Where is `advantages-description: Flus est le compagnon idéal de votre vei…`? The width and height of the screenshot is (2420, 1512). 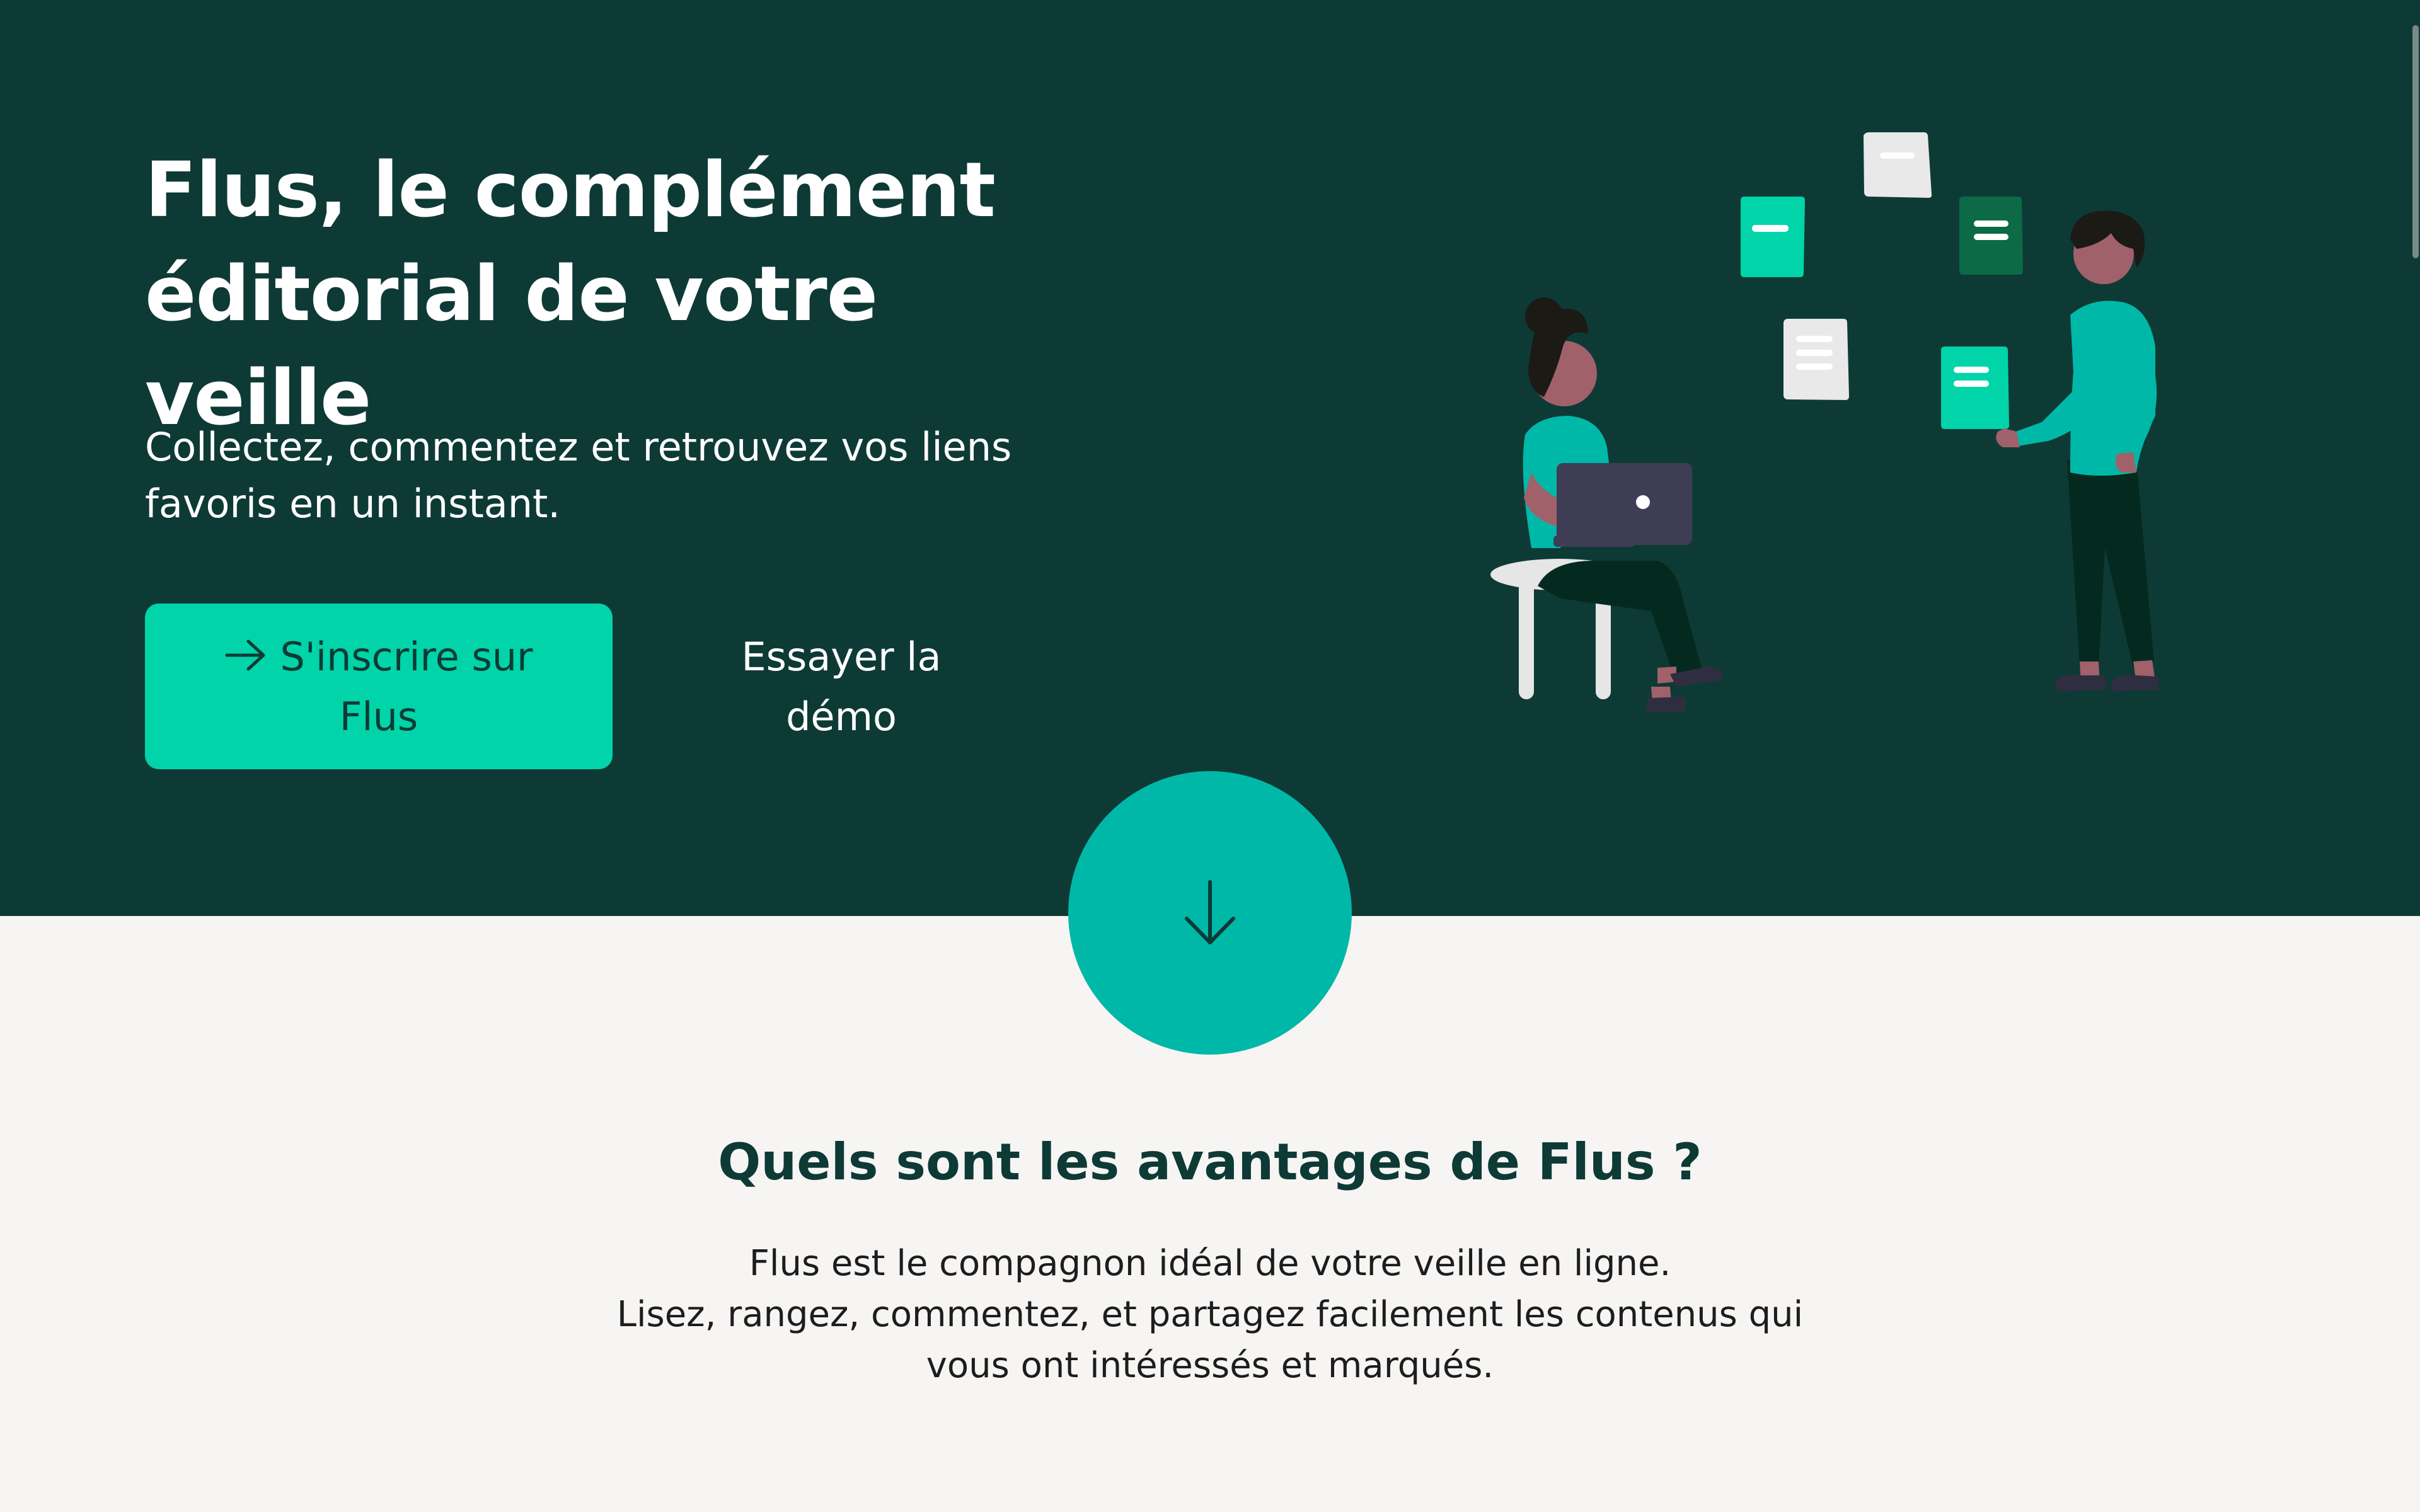
advantages-description: Flus est le compagnon idéal de votre vei… is located at coordinates (1210, 1314).